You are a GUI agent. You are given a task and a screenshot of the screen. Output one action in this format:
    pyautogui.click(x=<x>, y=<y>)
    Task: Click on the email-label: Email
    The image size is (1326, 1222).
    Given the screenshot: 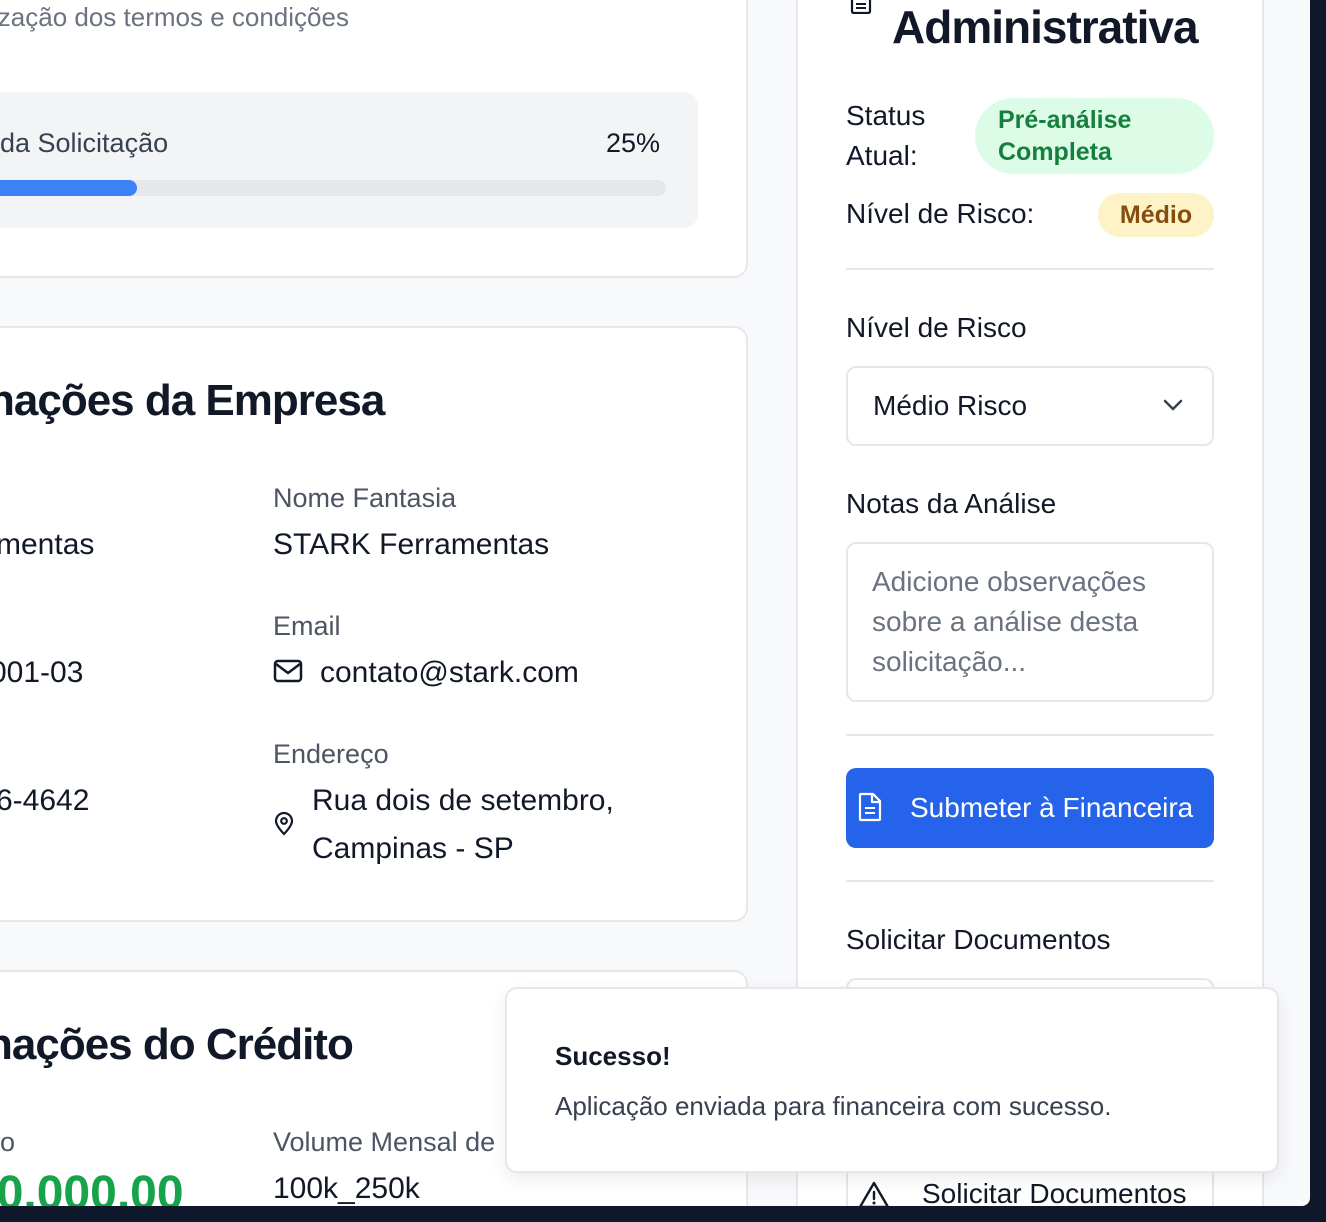 What is the action you would take?
    pyautogui.click(x=307, y=626)
    